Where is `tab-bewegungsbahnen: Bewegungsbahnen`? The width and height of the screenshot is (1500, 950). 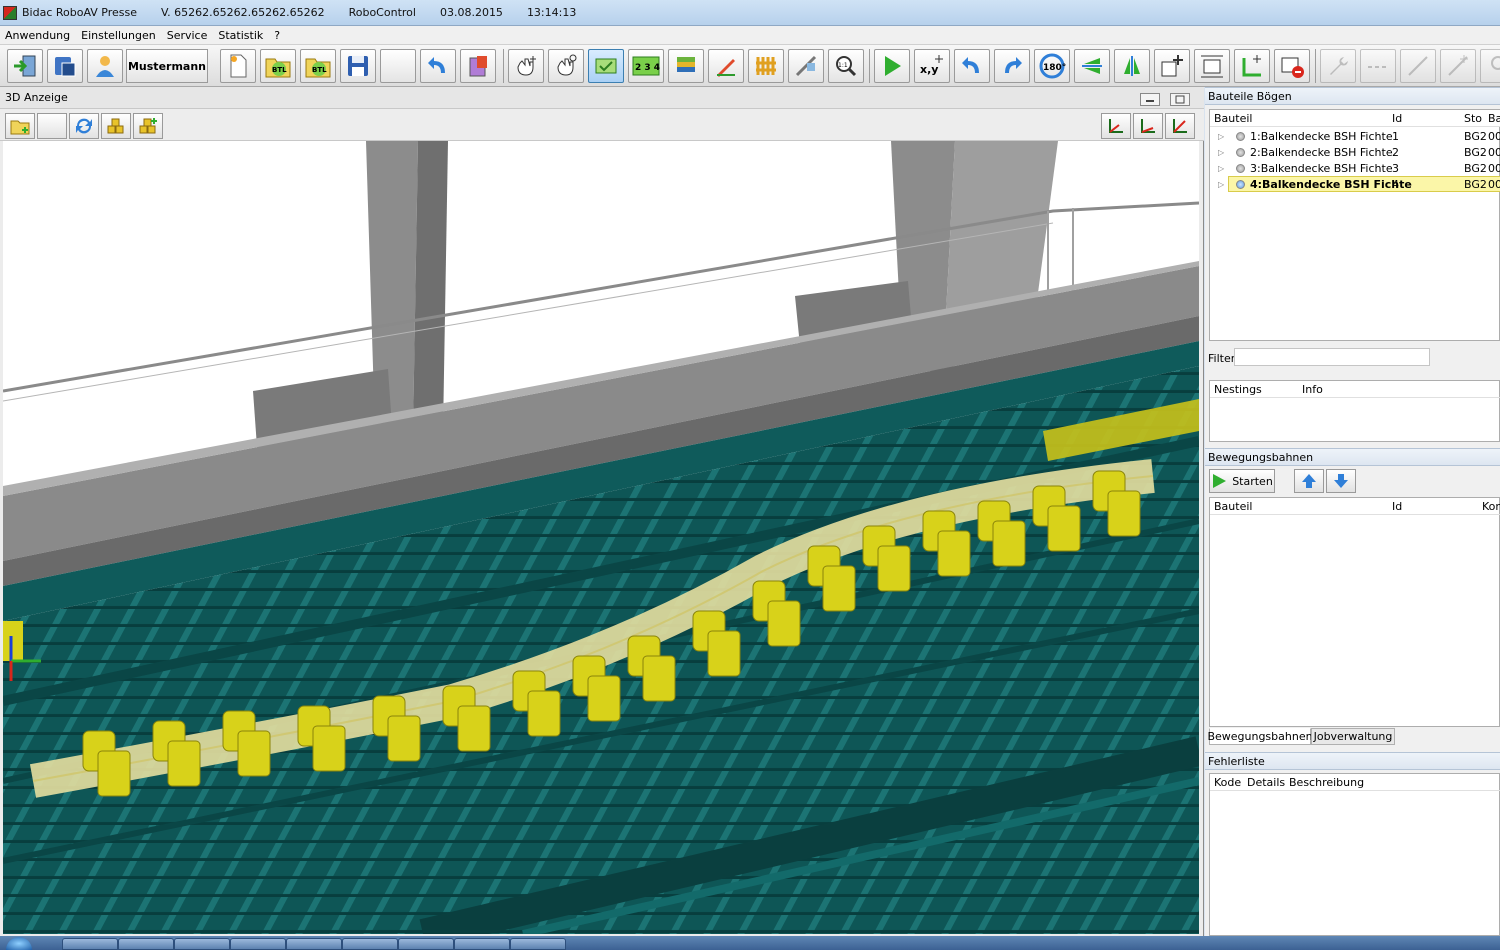
tab-bewegungsbahnen: Bewegungsbahnen is located at coordinates (1260, 736).